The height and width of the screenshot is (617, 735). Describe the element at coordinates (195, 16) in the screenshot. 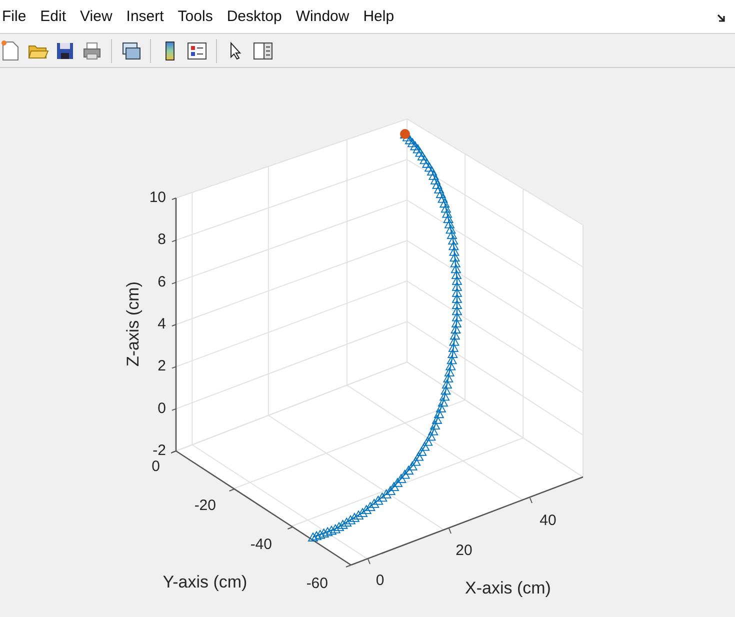

I see `menu-item: Tools` at that location.